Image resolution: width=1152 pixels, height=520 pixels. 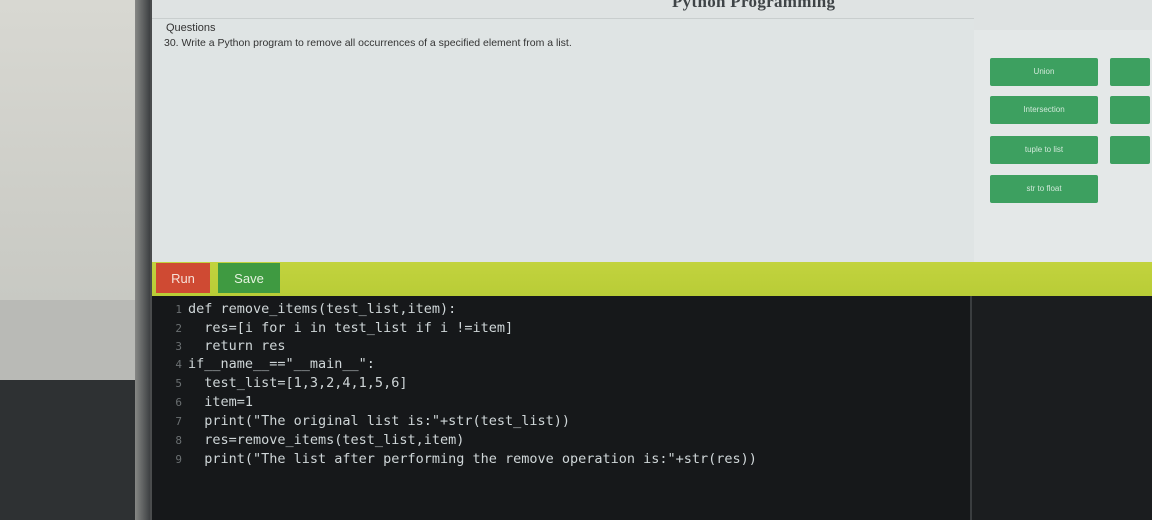 What do you see at coordinates (178, 364) in the screenshot?
I see `line-number: 4` at bounding box center [178, 364].